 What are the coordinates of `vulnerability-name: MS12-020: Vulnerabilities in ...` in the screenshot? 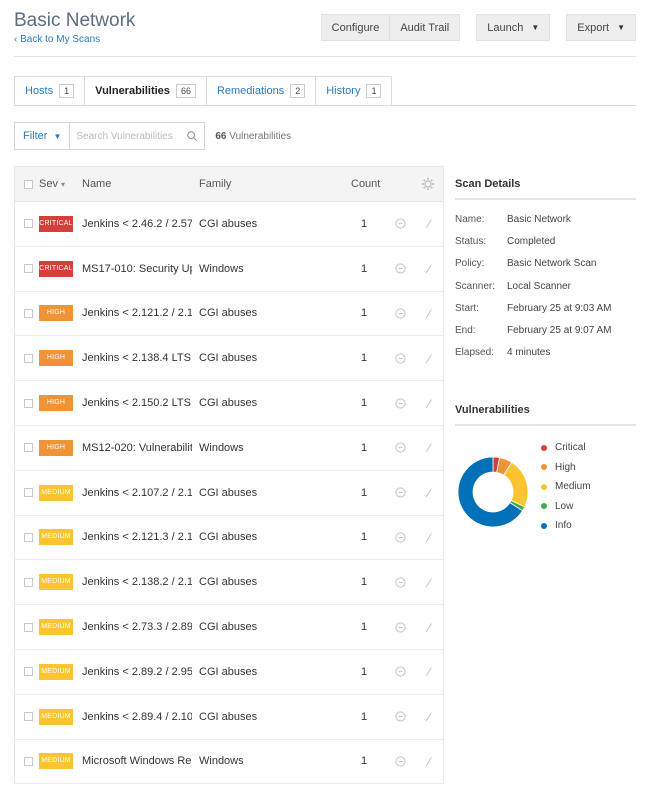 It's located at (137, 448).